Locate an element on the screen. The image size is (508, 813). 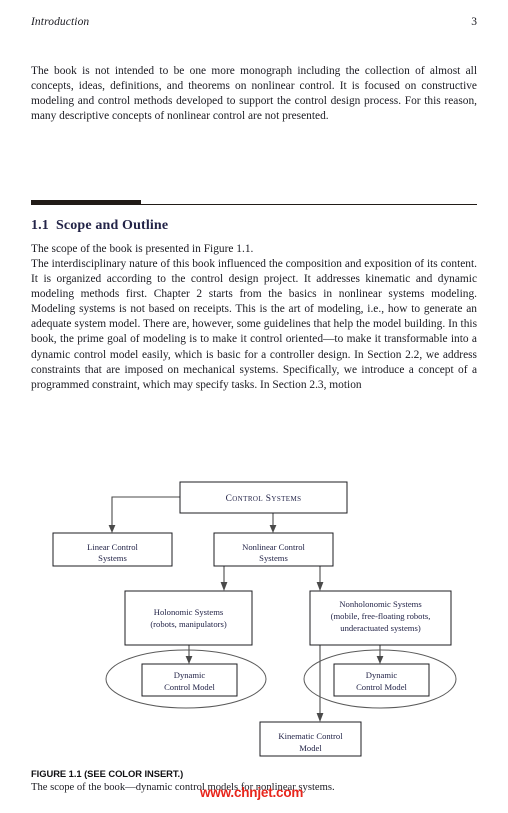
node-linear-control-systems-line1: Linear Control is located at coordinates (112, 547).